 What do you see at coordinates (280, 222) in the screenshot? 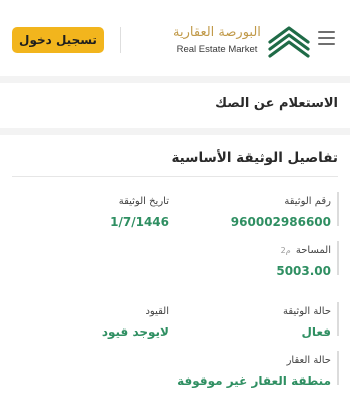
I see `field-value: 960002986600` at bounding box center [280, 222].